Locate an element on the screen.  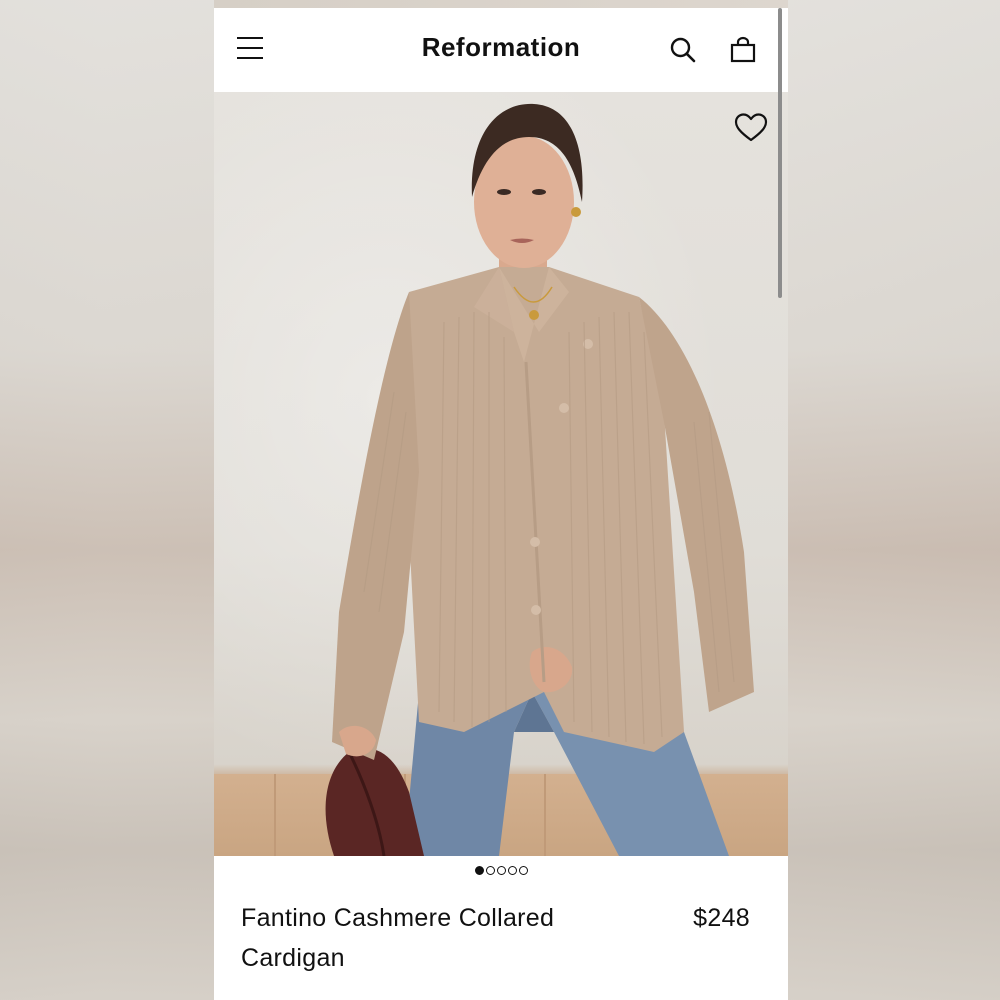
brand-logo: Reformation is located at coordinates (501, 47).